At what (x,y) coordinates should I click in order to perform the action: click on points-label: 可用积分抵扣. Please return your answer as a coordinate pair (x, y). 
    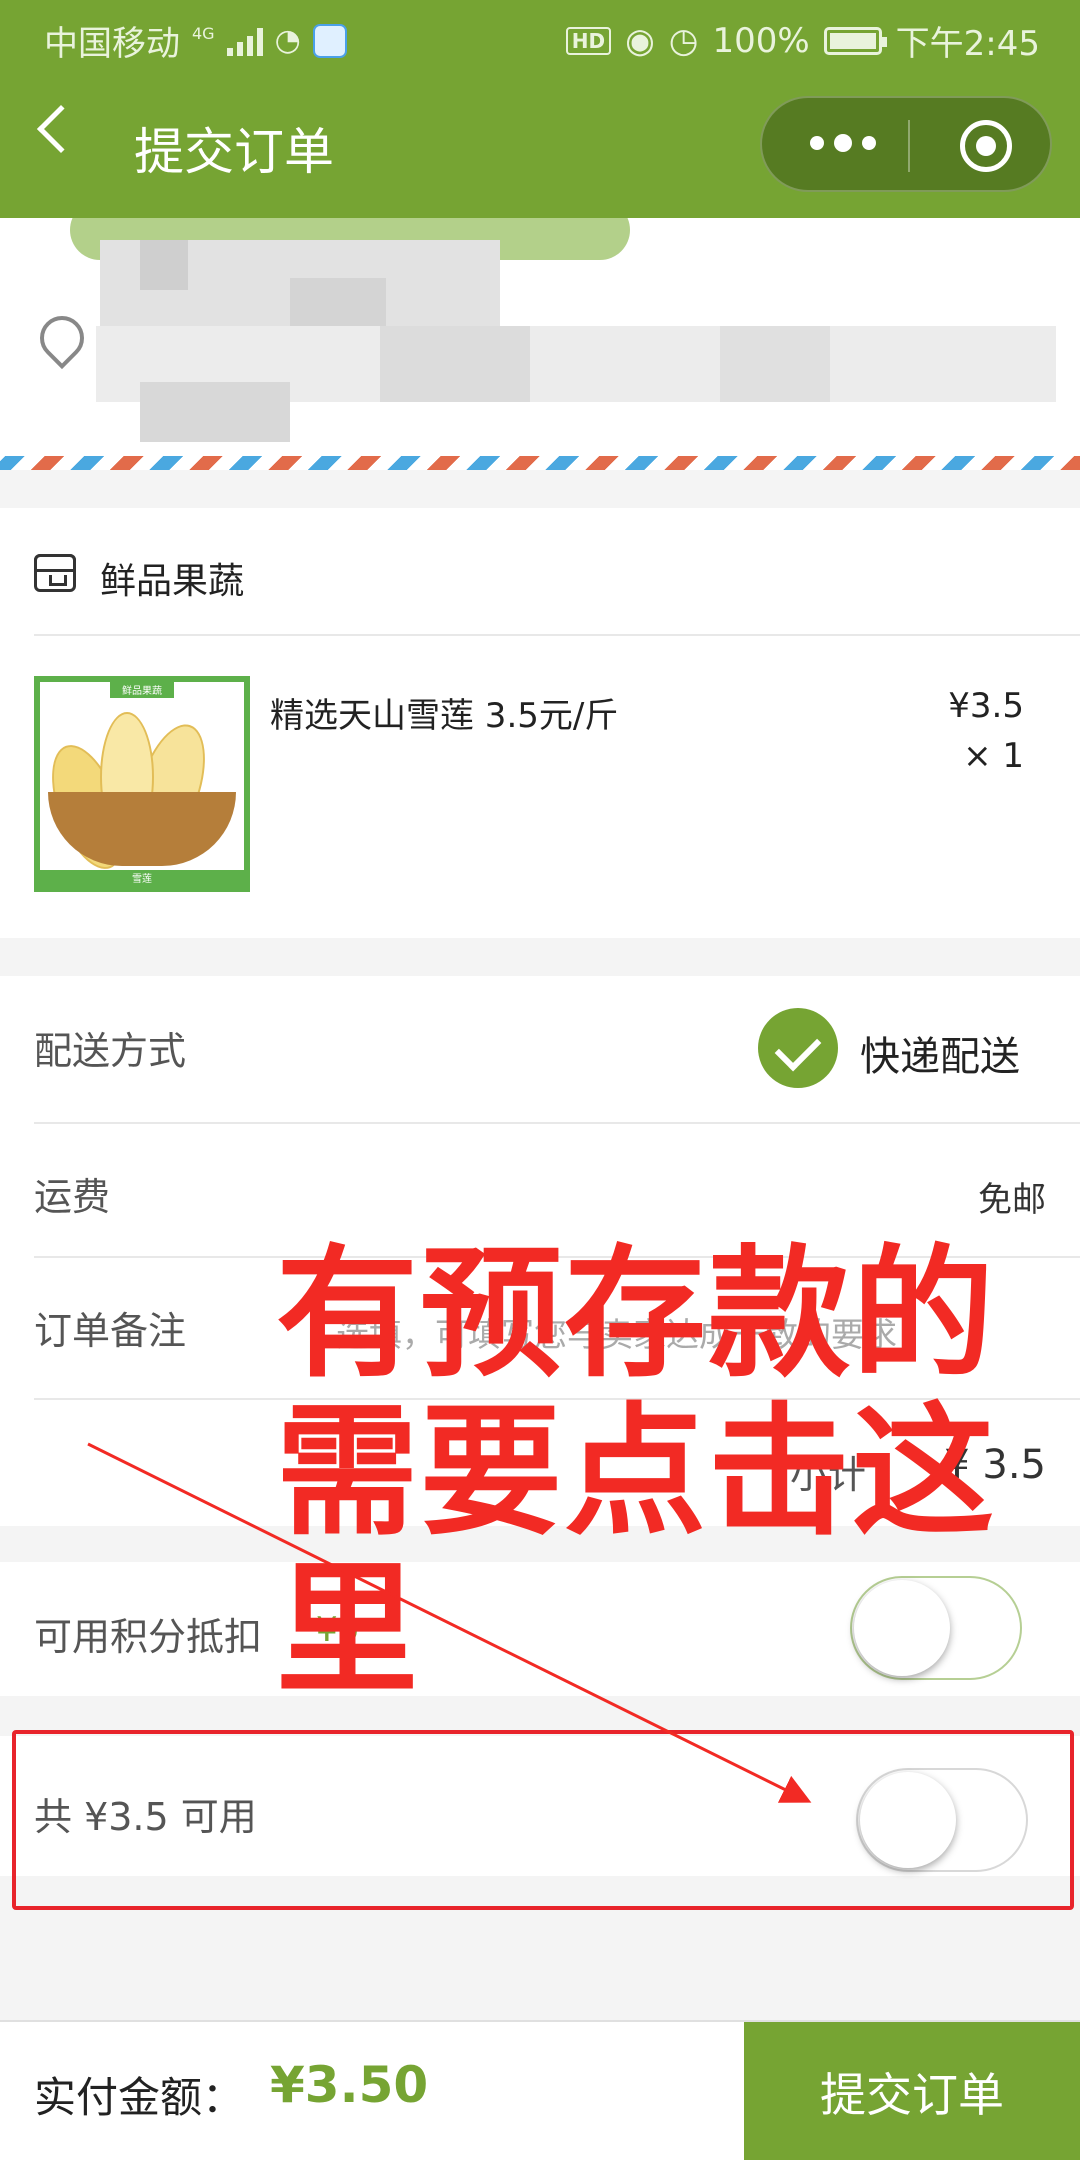
    Looking at the image, I should click on (148, 1637).